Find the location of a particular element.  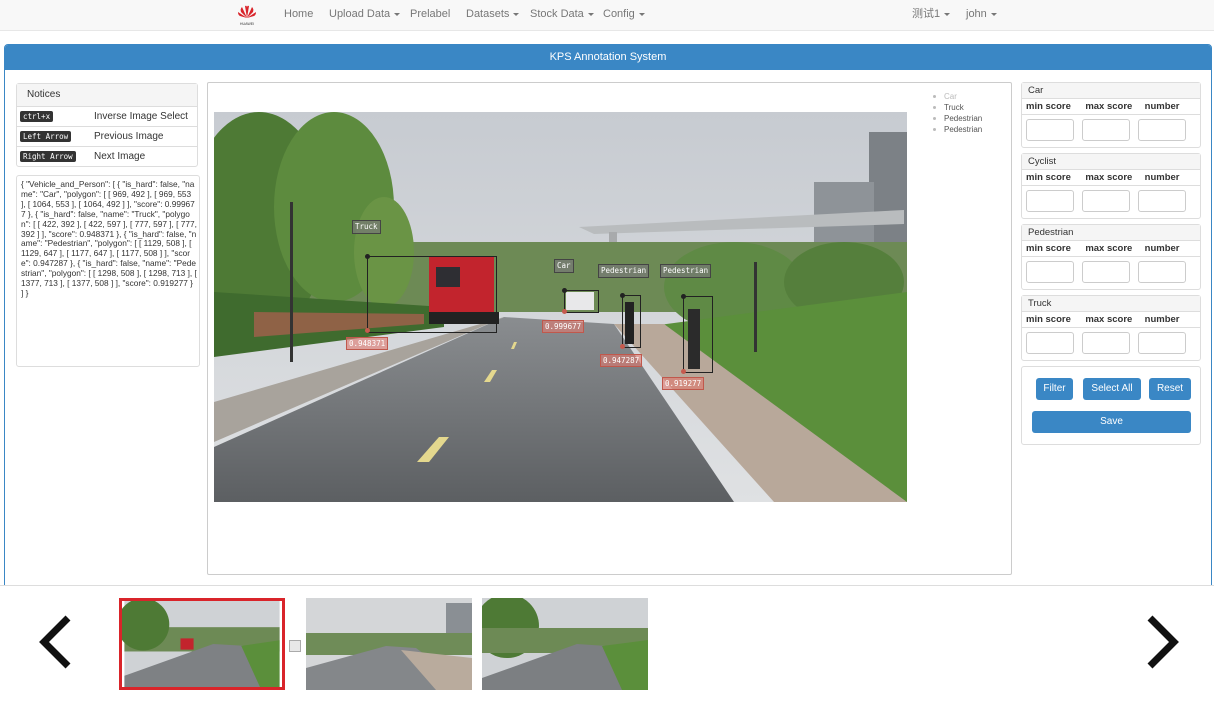

notices-title: Notices is located at coordinates (107, 95).